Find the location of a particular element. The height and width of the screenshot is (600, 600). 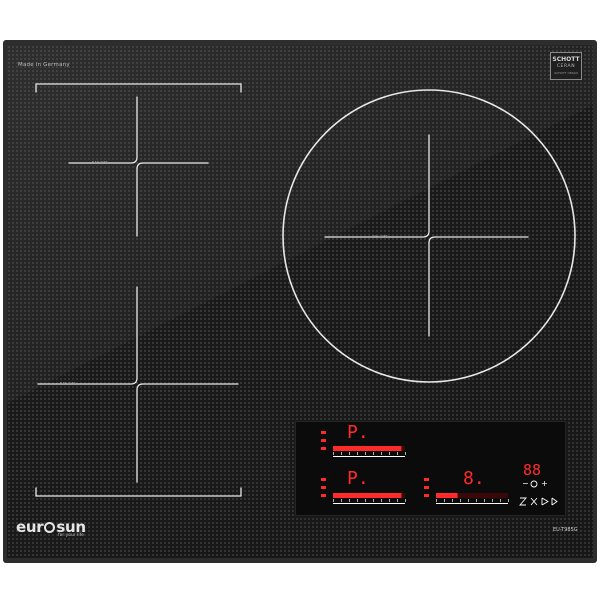

timer-clock-icon is located at coordinates (534, 484).